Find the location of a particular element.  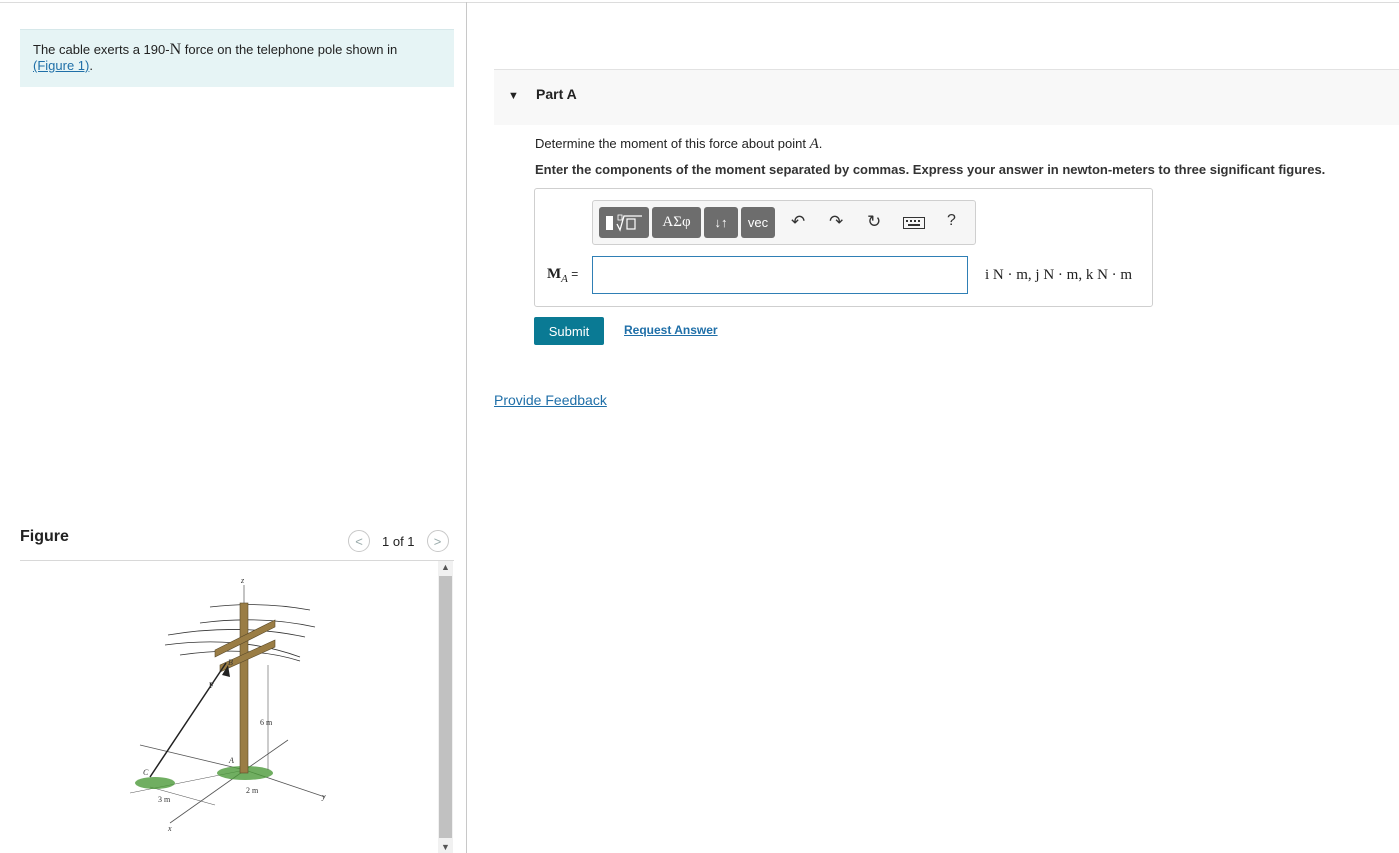

dimension-3m-label: 3 m is located at coordinates (164, 799).